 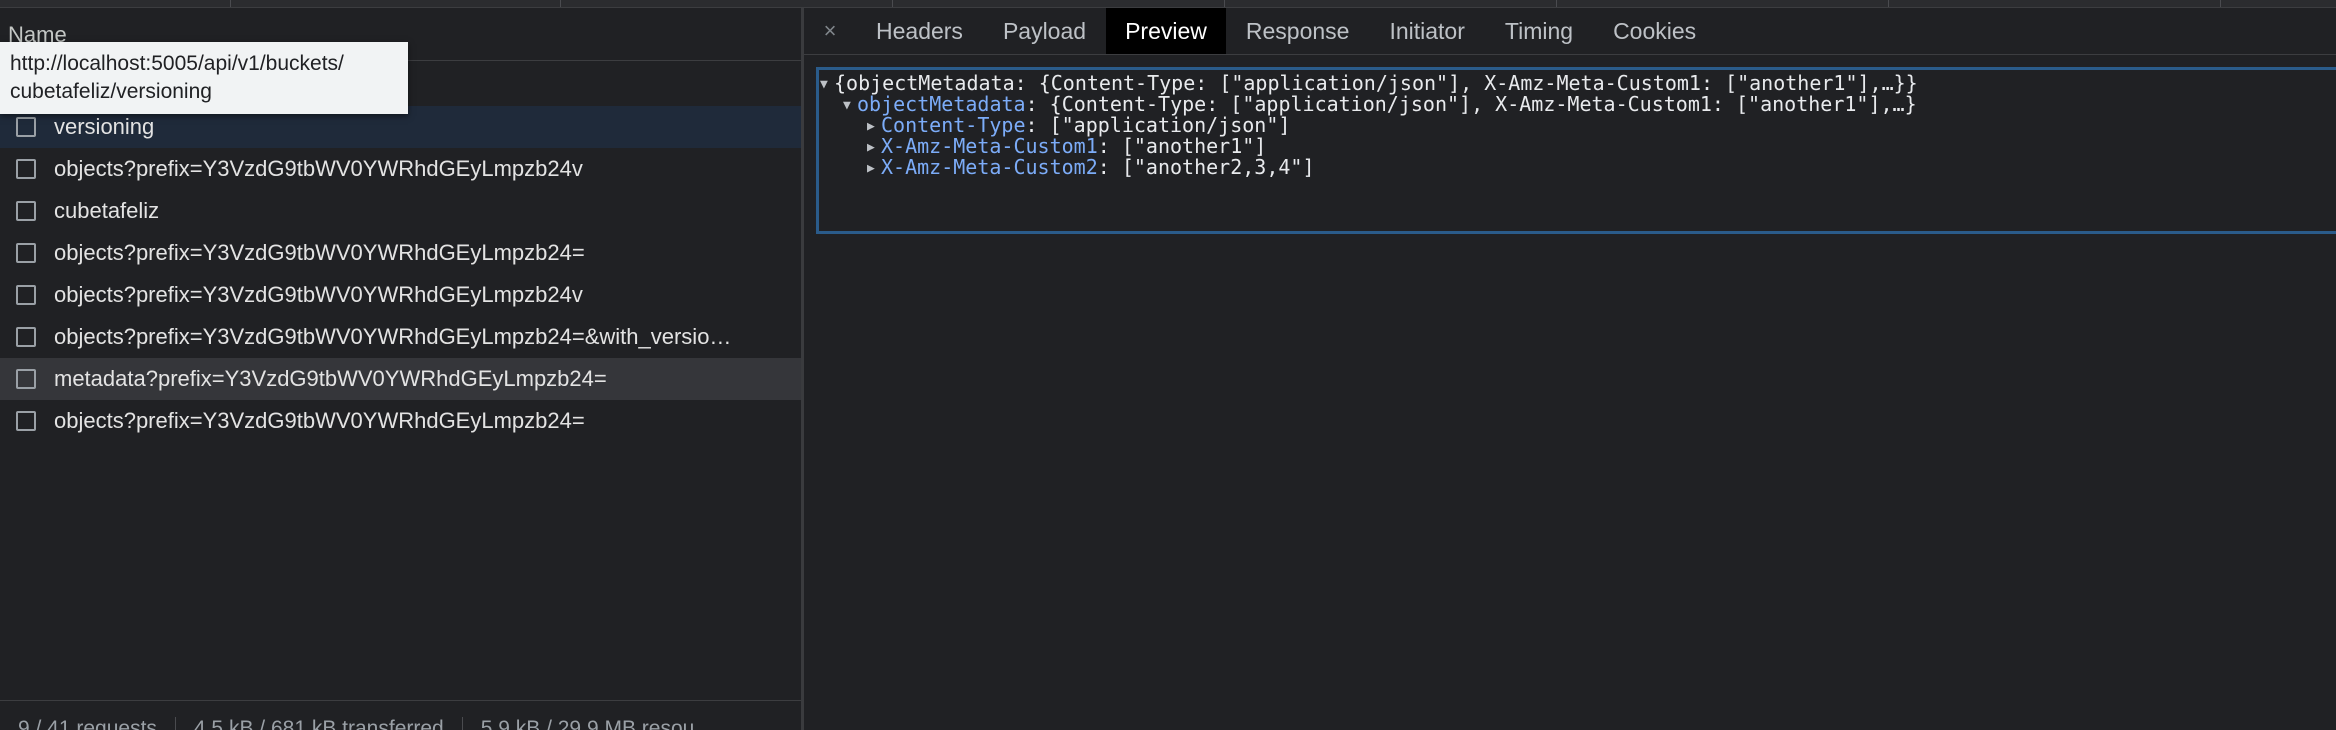 I want to click on transferred-size: 4.5 kB / 681 kB transferred, so click(x=318, y=723).